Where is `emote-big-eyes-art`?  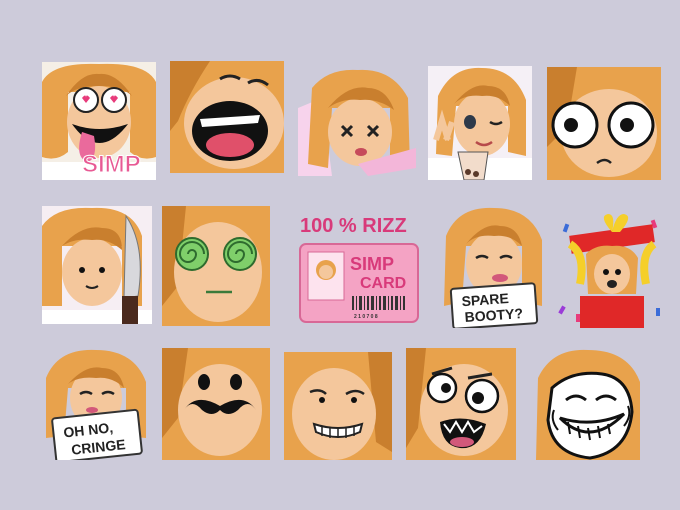 emote-big-eyes-art is located at coordinates (604, 123).